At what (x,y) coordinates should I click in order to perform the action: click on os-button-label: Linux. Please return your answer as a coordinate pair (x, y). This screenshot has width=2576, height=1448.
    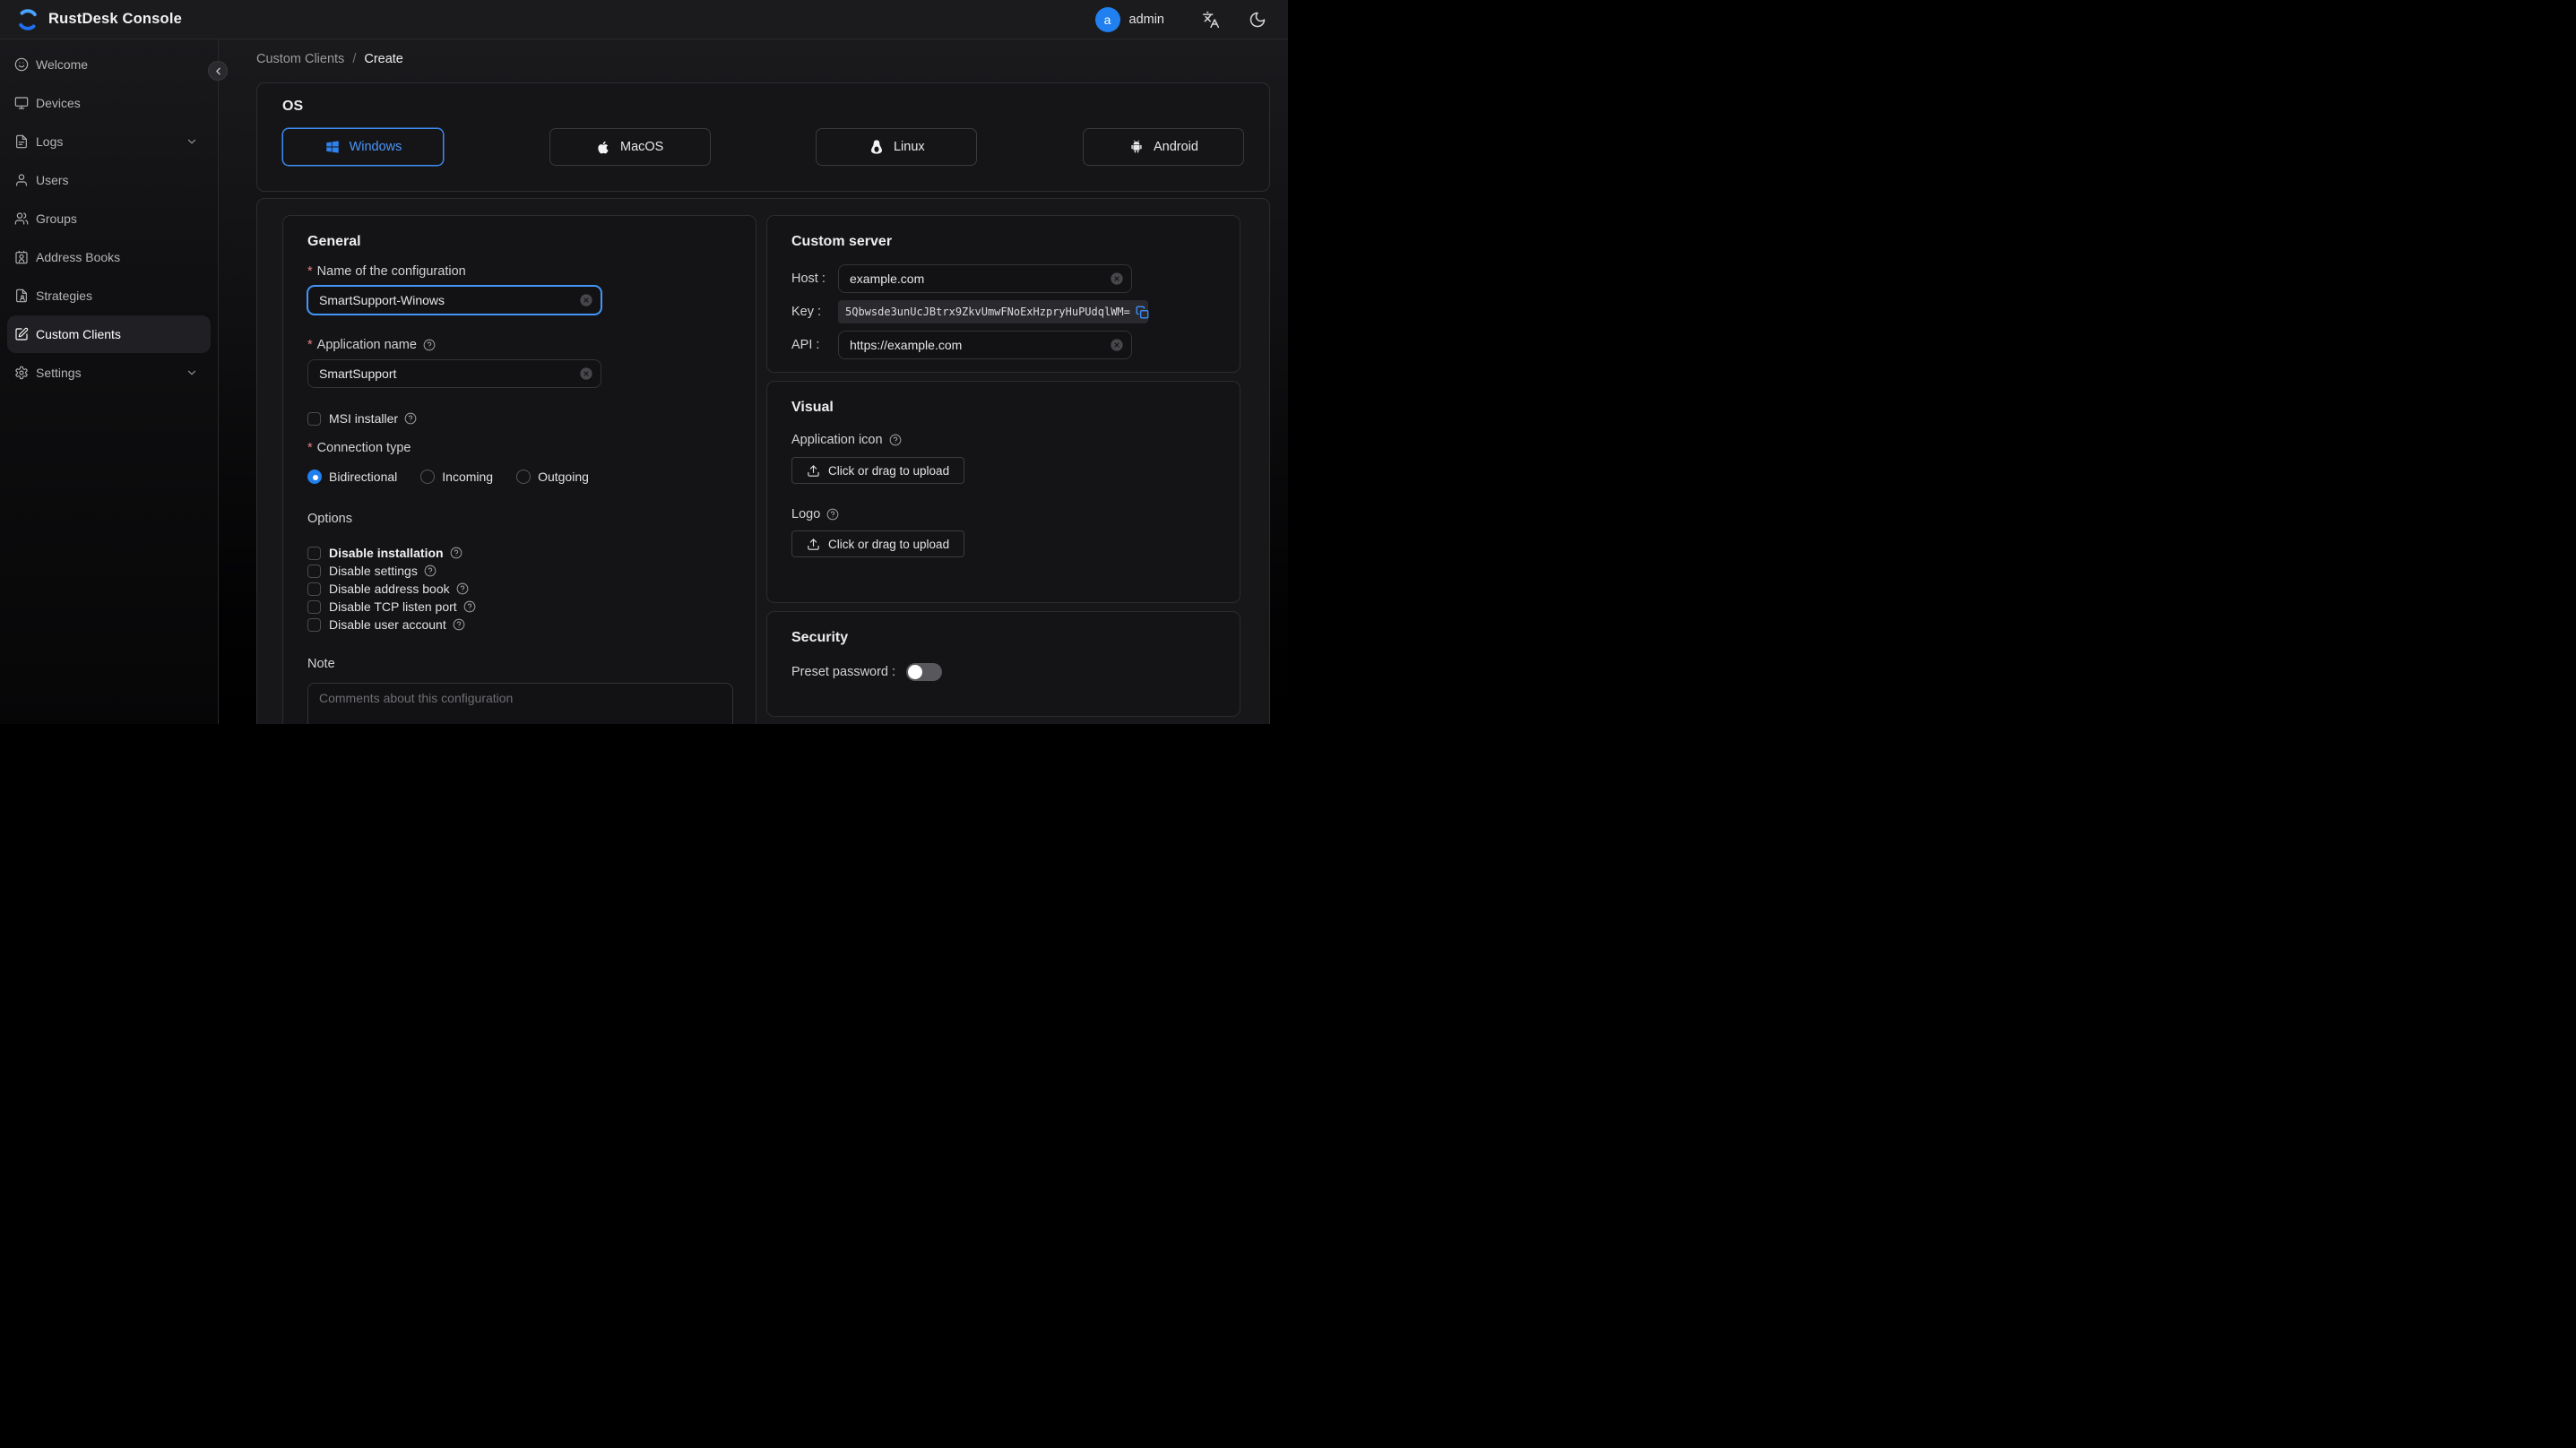
    Looking at the image, I should click on (909, 147).